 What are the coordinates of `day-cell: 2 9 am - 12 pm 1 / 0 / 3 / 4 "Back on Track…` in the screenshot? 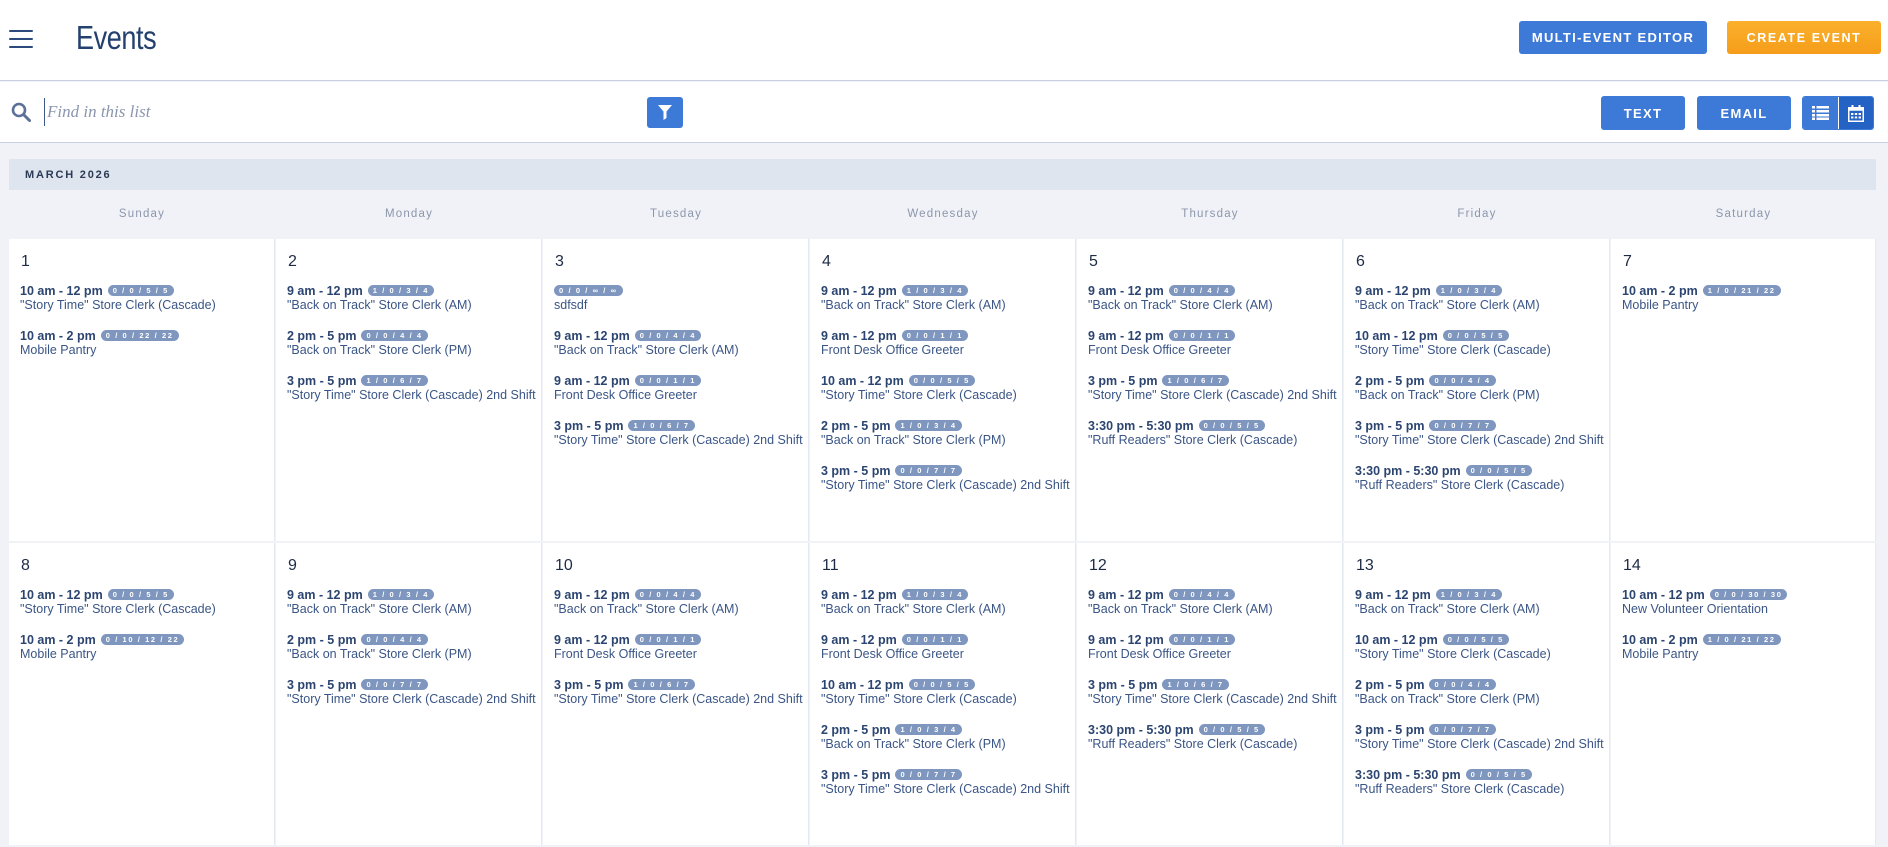 It's located at (409, 390).